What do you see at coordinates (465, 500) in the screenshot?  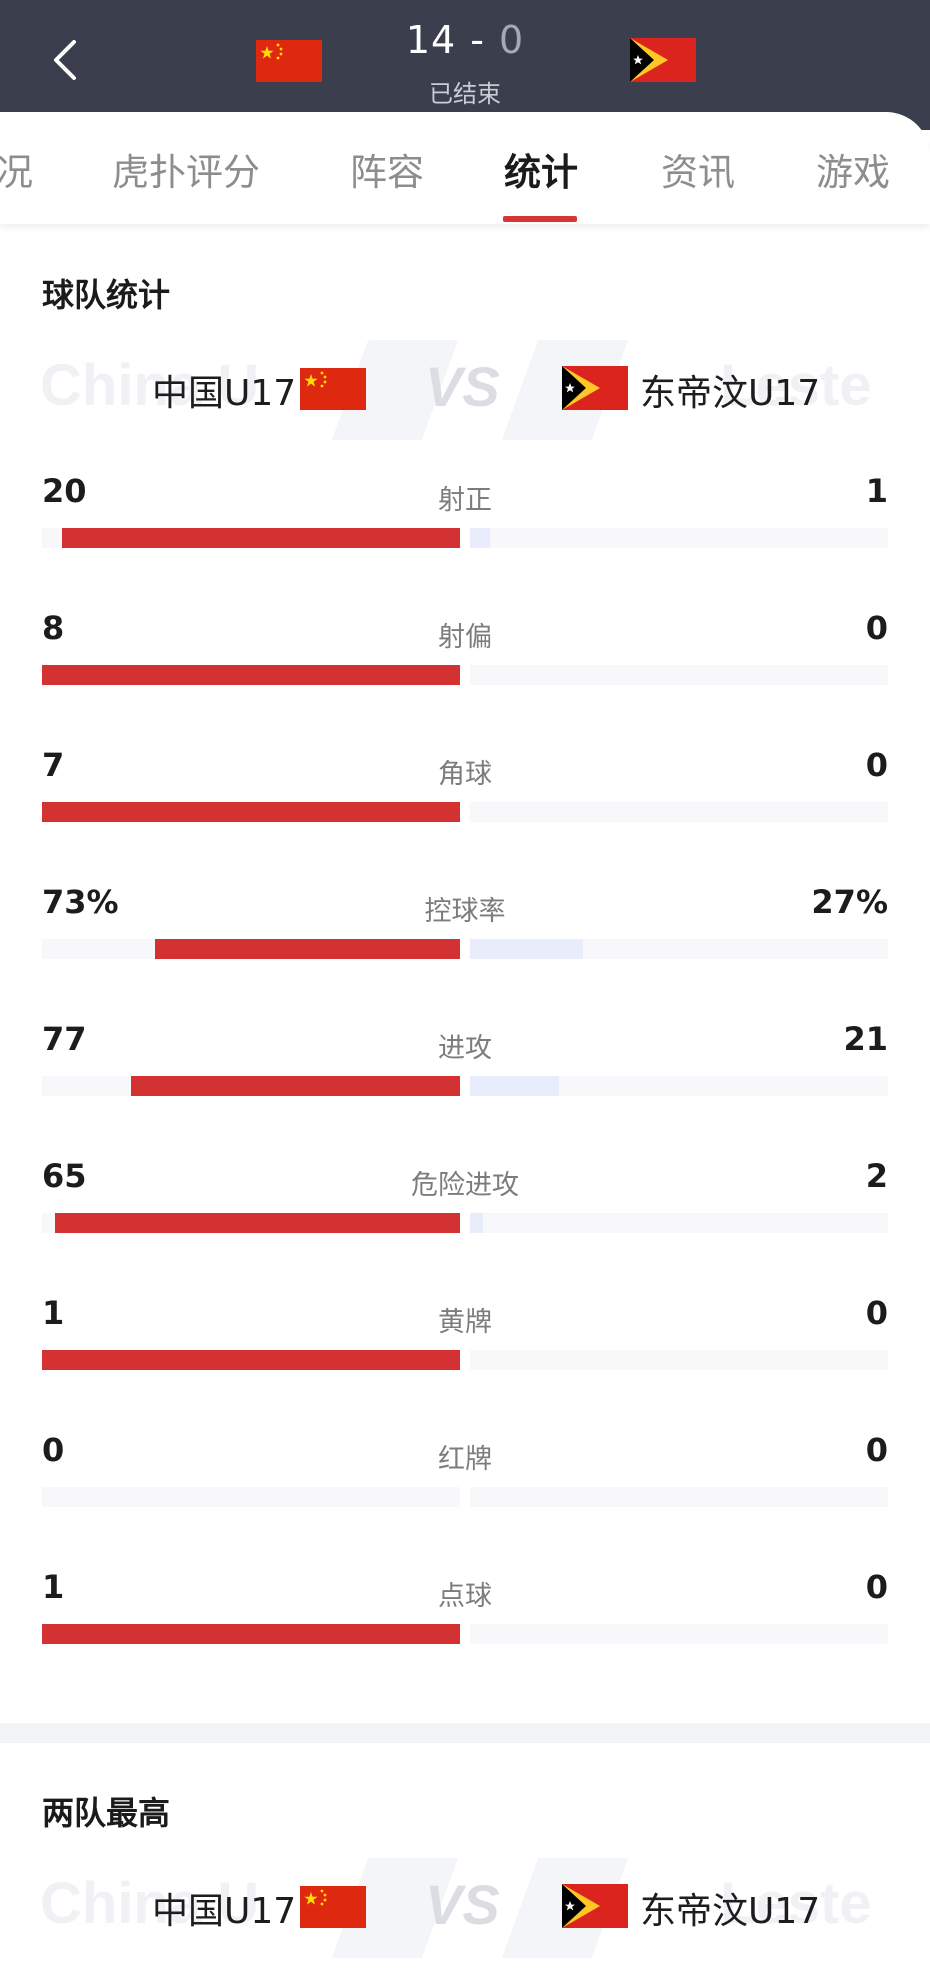 I see `stat-label: 射正` at bounding box center [465, 500].